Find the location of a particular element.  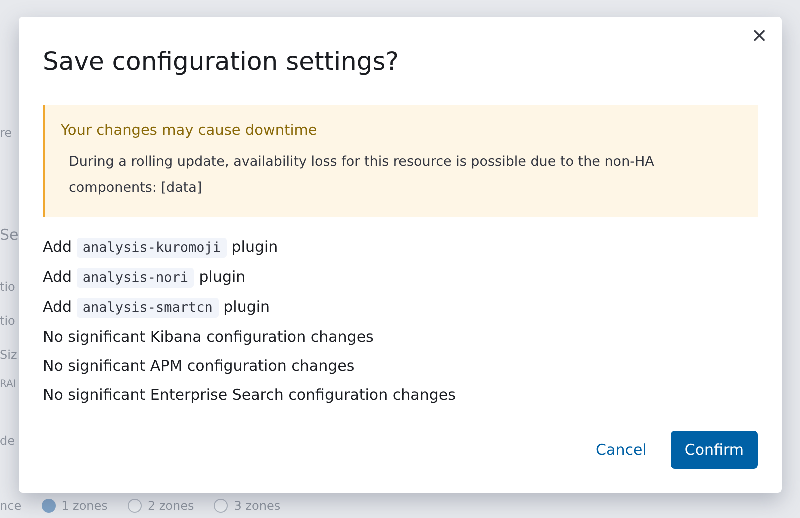

change-item: No significant APM configuration changes is located at coordinates (199, 366).